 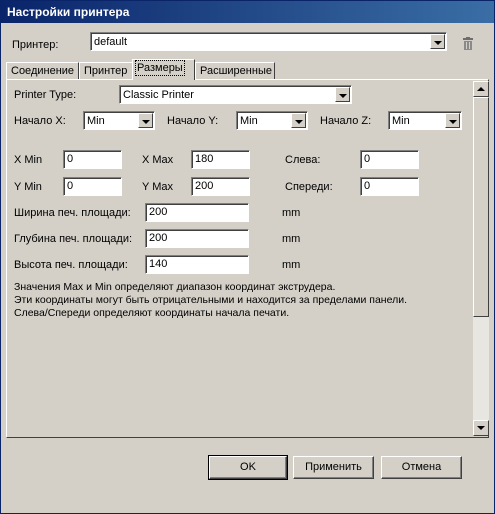 What do you see at coordinates (45, 95) in the screenshot?
I see `printer-type-label: Printer Type:` at bounding box center [45, 95].